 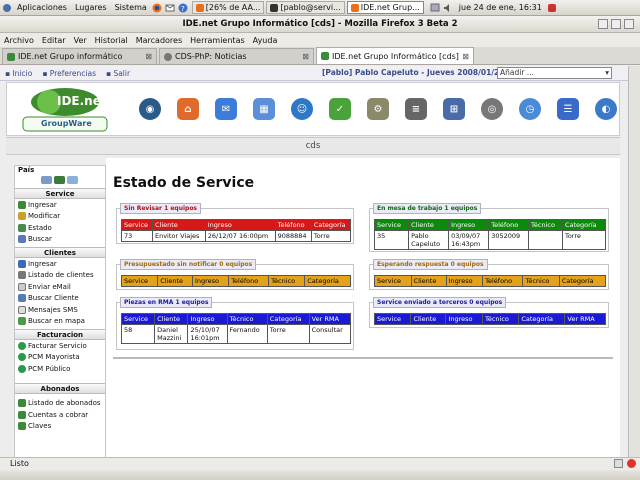 What do you see at coordinates (170, 7) in the screenshot?
I see `mail-icon` at bounding box center [170, 7].